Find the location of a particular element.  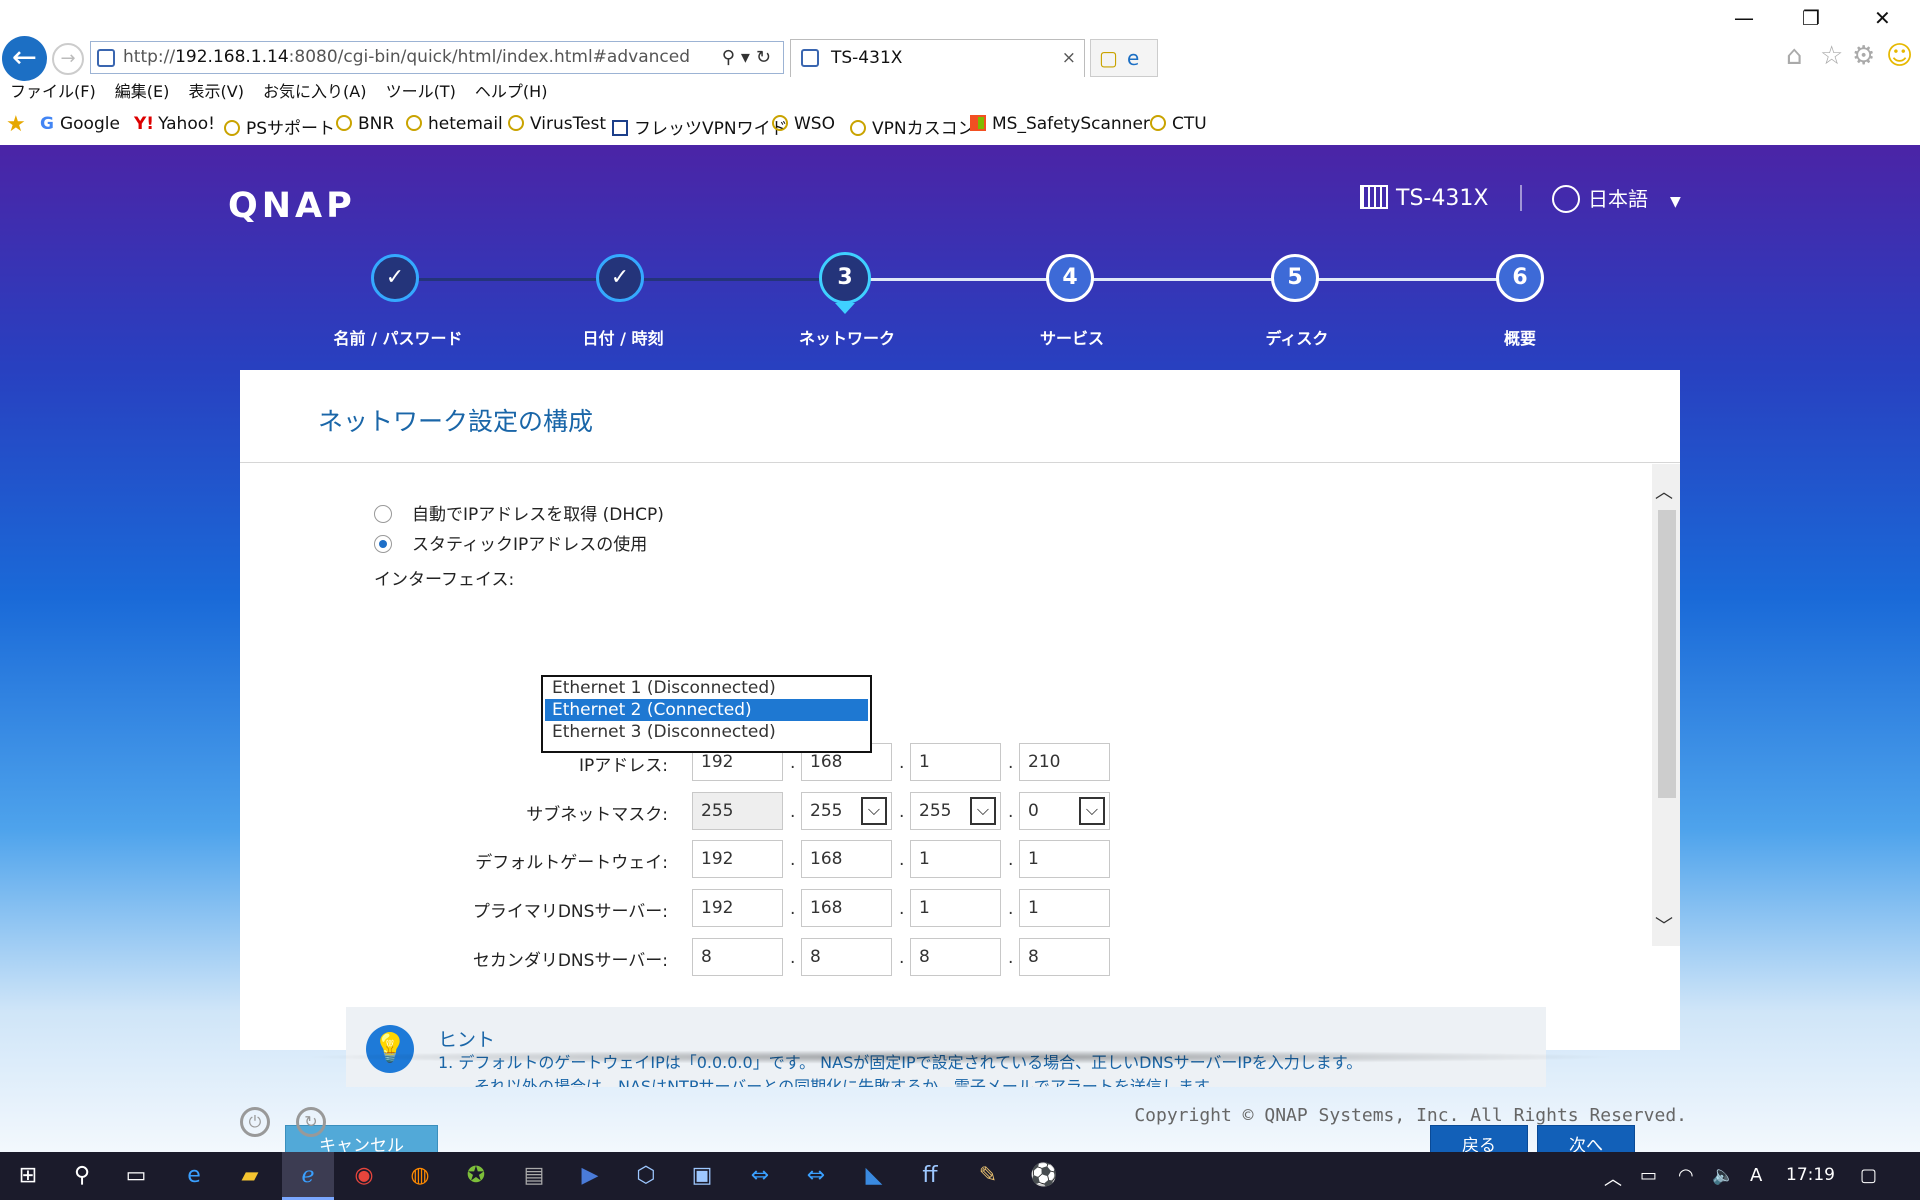

network-app-icon: ▣ is located at coordinates (702, 1176).